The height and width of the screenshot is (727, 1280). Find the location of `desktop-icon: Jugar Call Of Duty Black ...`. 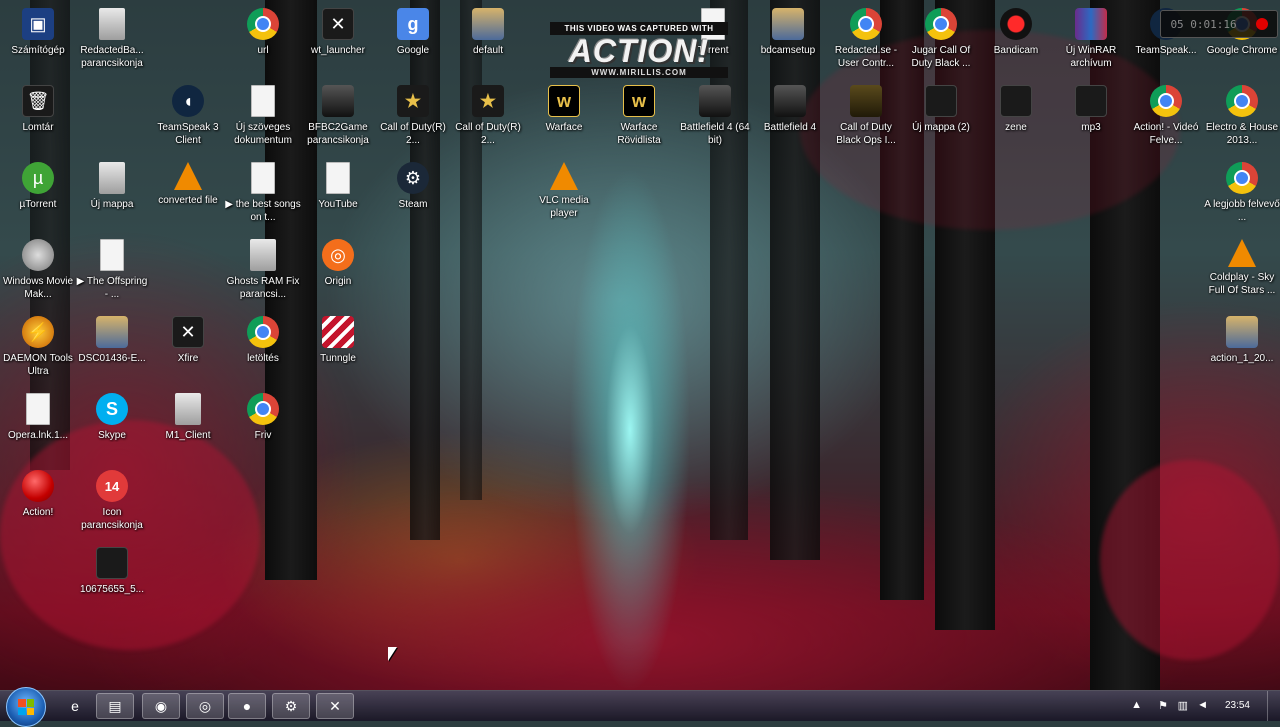

desktop-icon: Jugar Call Of Duty Black ... is located at coordinates (941, 42).